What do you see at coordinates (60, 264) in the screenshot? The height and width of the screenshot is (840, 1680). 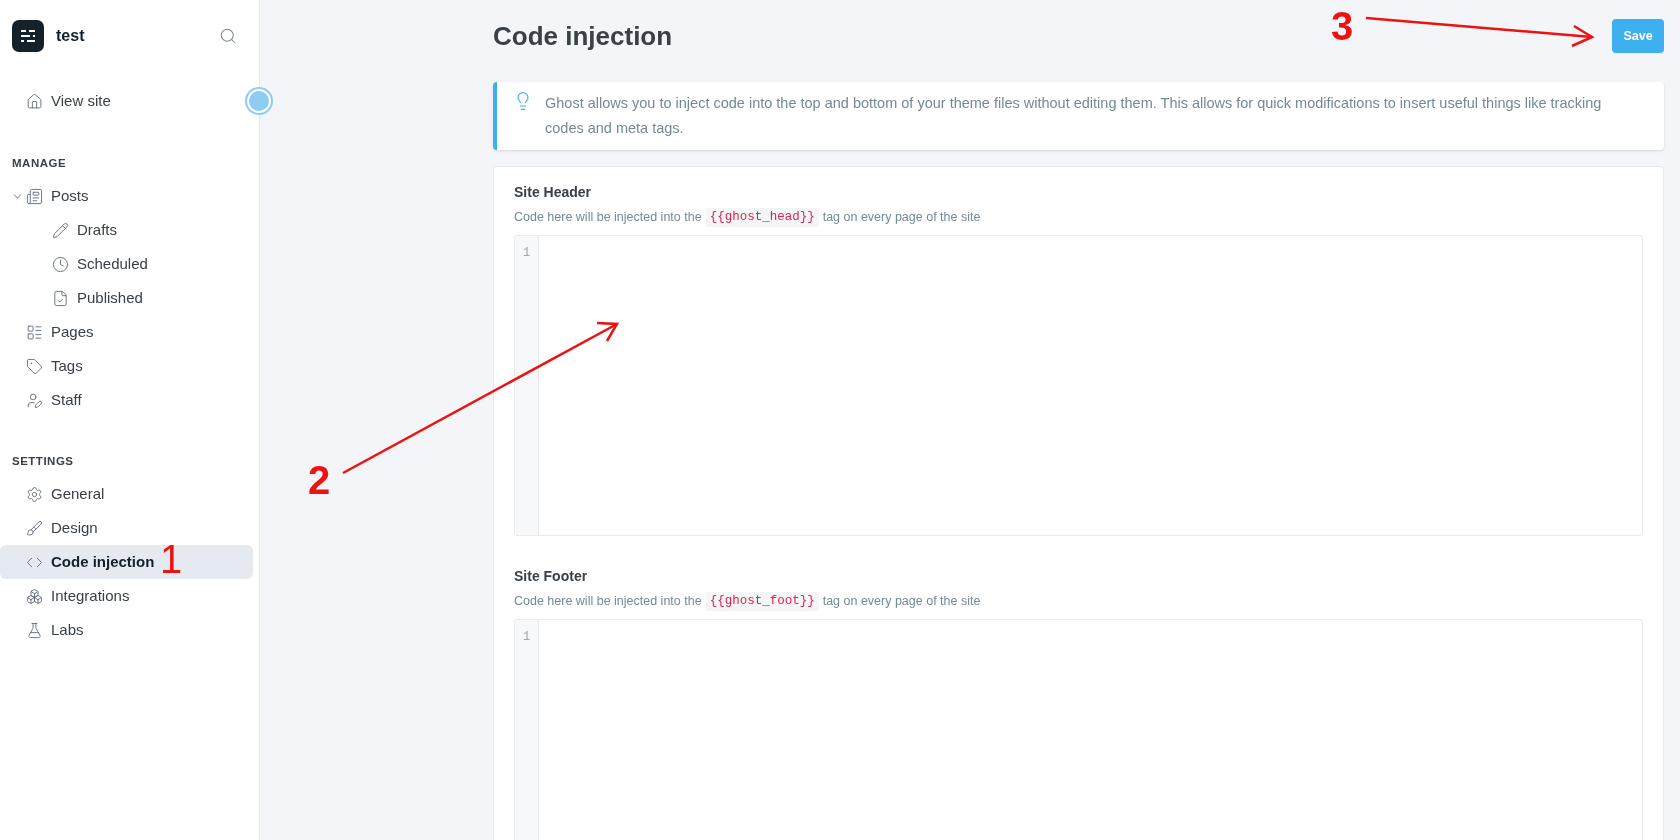 I see `clock-icon` at bounding box center [60, 264].